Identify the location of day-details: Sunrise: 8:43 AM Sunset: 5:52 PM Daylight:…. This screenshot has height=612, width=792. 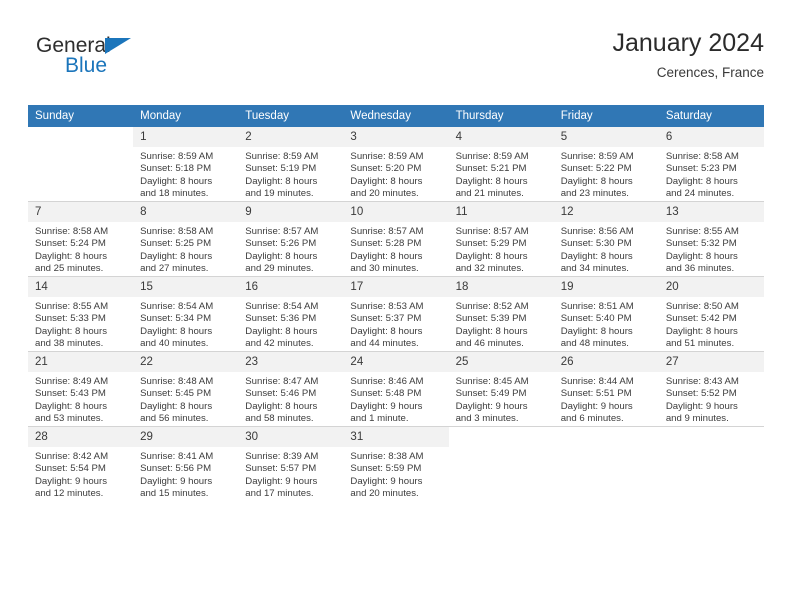
(711, 399).